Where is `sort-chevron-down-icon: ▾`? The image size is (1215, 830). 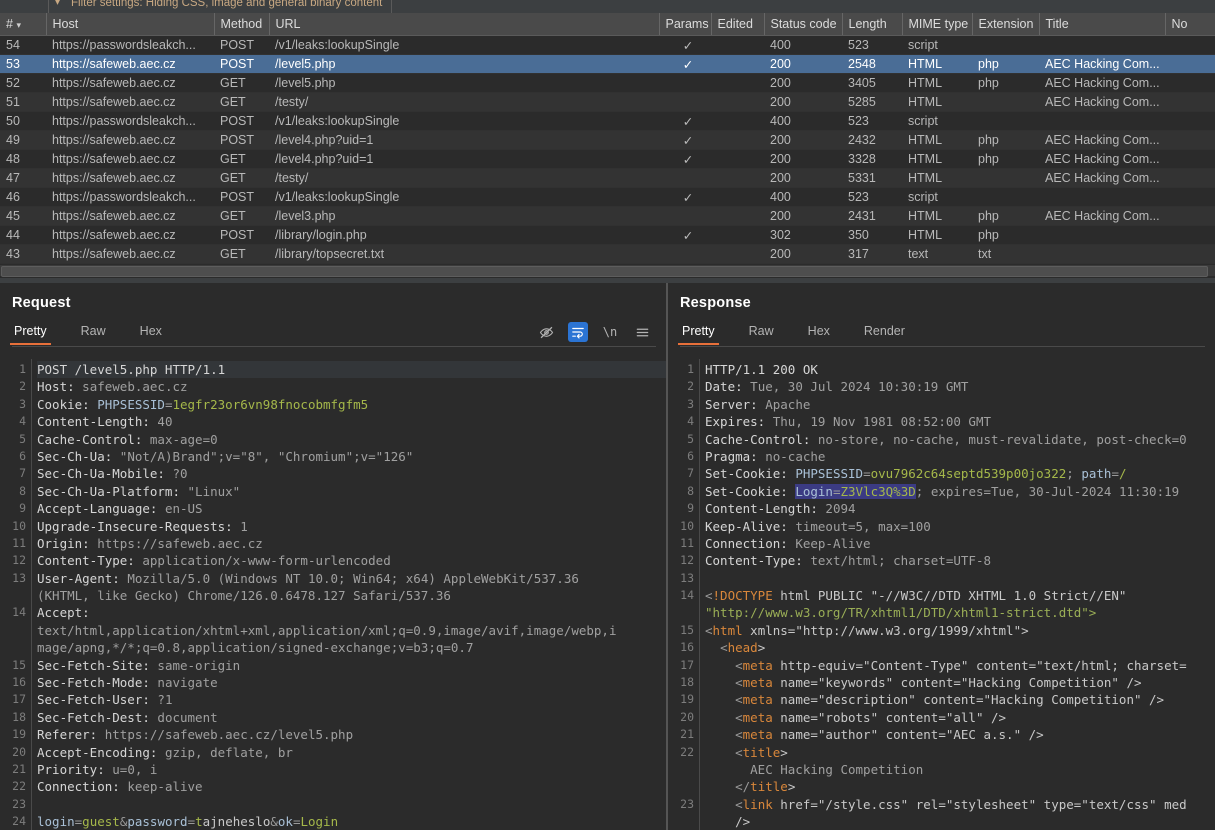
sort-chevron-down-icon: ▾ is located at coordinates (18, 25).